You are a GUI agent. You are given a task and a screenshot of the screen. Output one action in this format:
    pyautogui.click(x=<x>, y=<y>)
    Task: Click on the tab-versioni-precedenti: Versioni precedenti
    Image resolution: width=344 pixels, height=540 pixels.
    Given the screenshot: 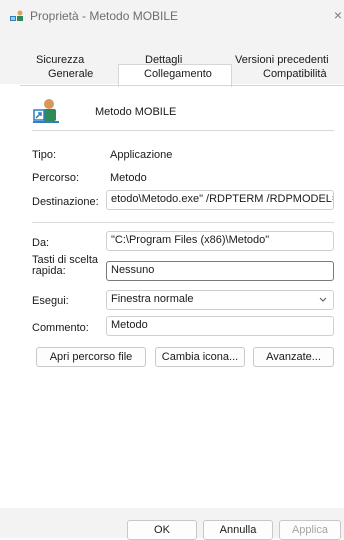 What is the action you would take?
    pyautogui.click(x=282, y=60)
    